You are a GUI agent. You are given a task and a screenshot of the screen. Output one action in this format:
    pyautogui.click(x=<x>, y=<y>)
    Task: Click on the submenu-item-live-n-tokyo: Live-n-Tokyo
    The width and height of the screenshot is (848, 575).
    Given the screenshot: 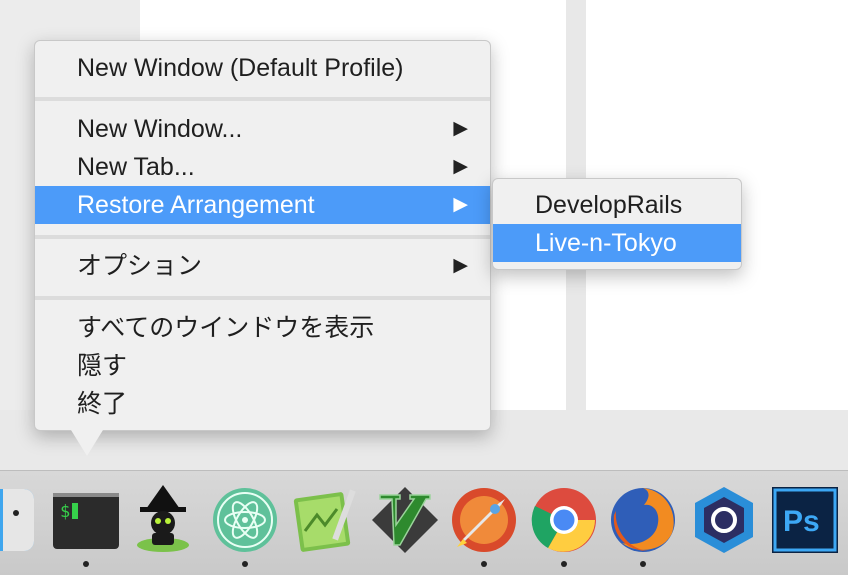 What is the action you would take?
    pyautogui.click(x=617, y=243)
    